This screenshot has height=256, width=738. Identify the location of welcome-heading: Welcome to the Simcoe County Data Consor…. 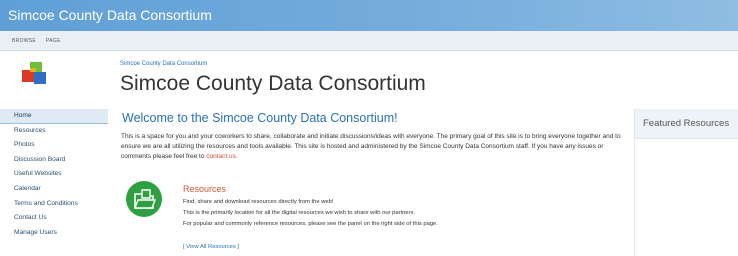
(260, 118).